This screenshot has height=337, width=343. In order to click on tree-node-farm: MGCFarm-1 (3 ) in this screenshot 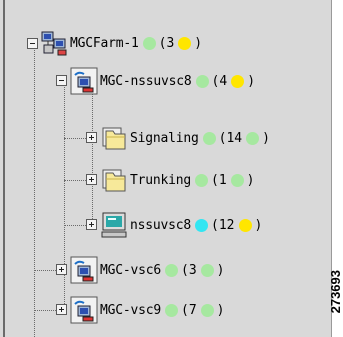, I will do `click(121, 43)`.